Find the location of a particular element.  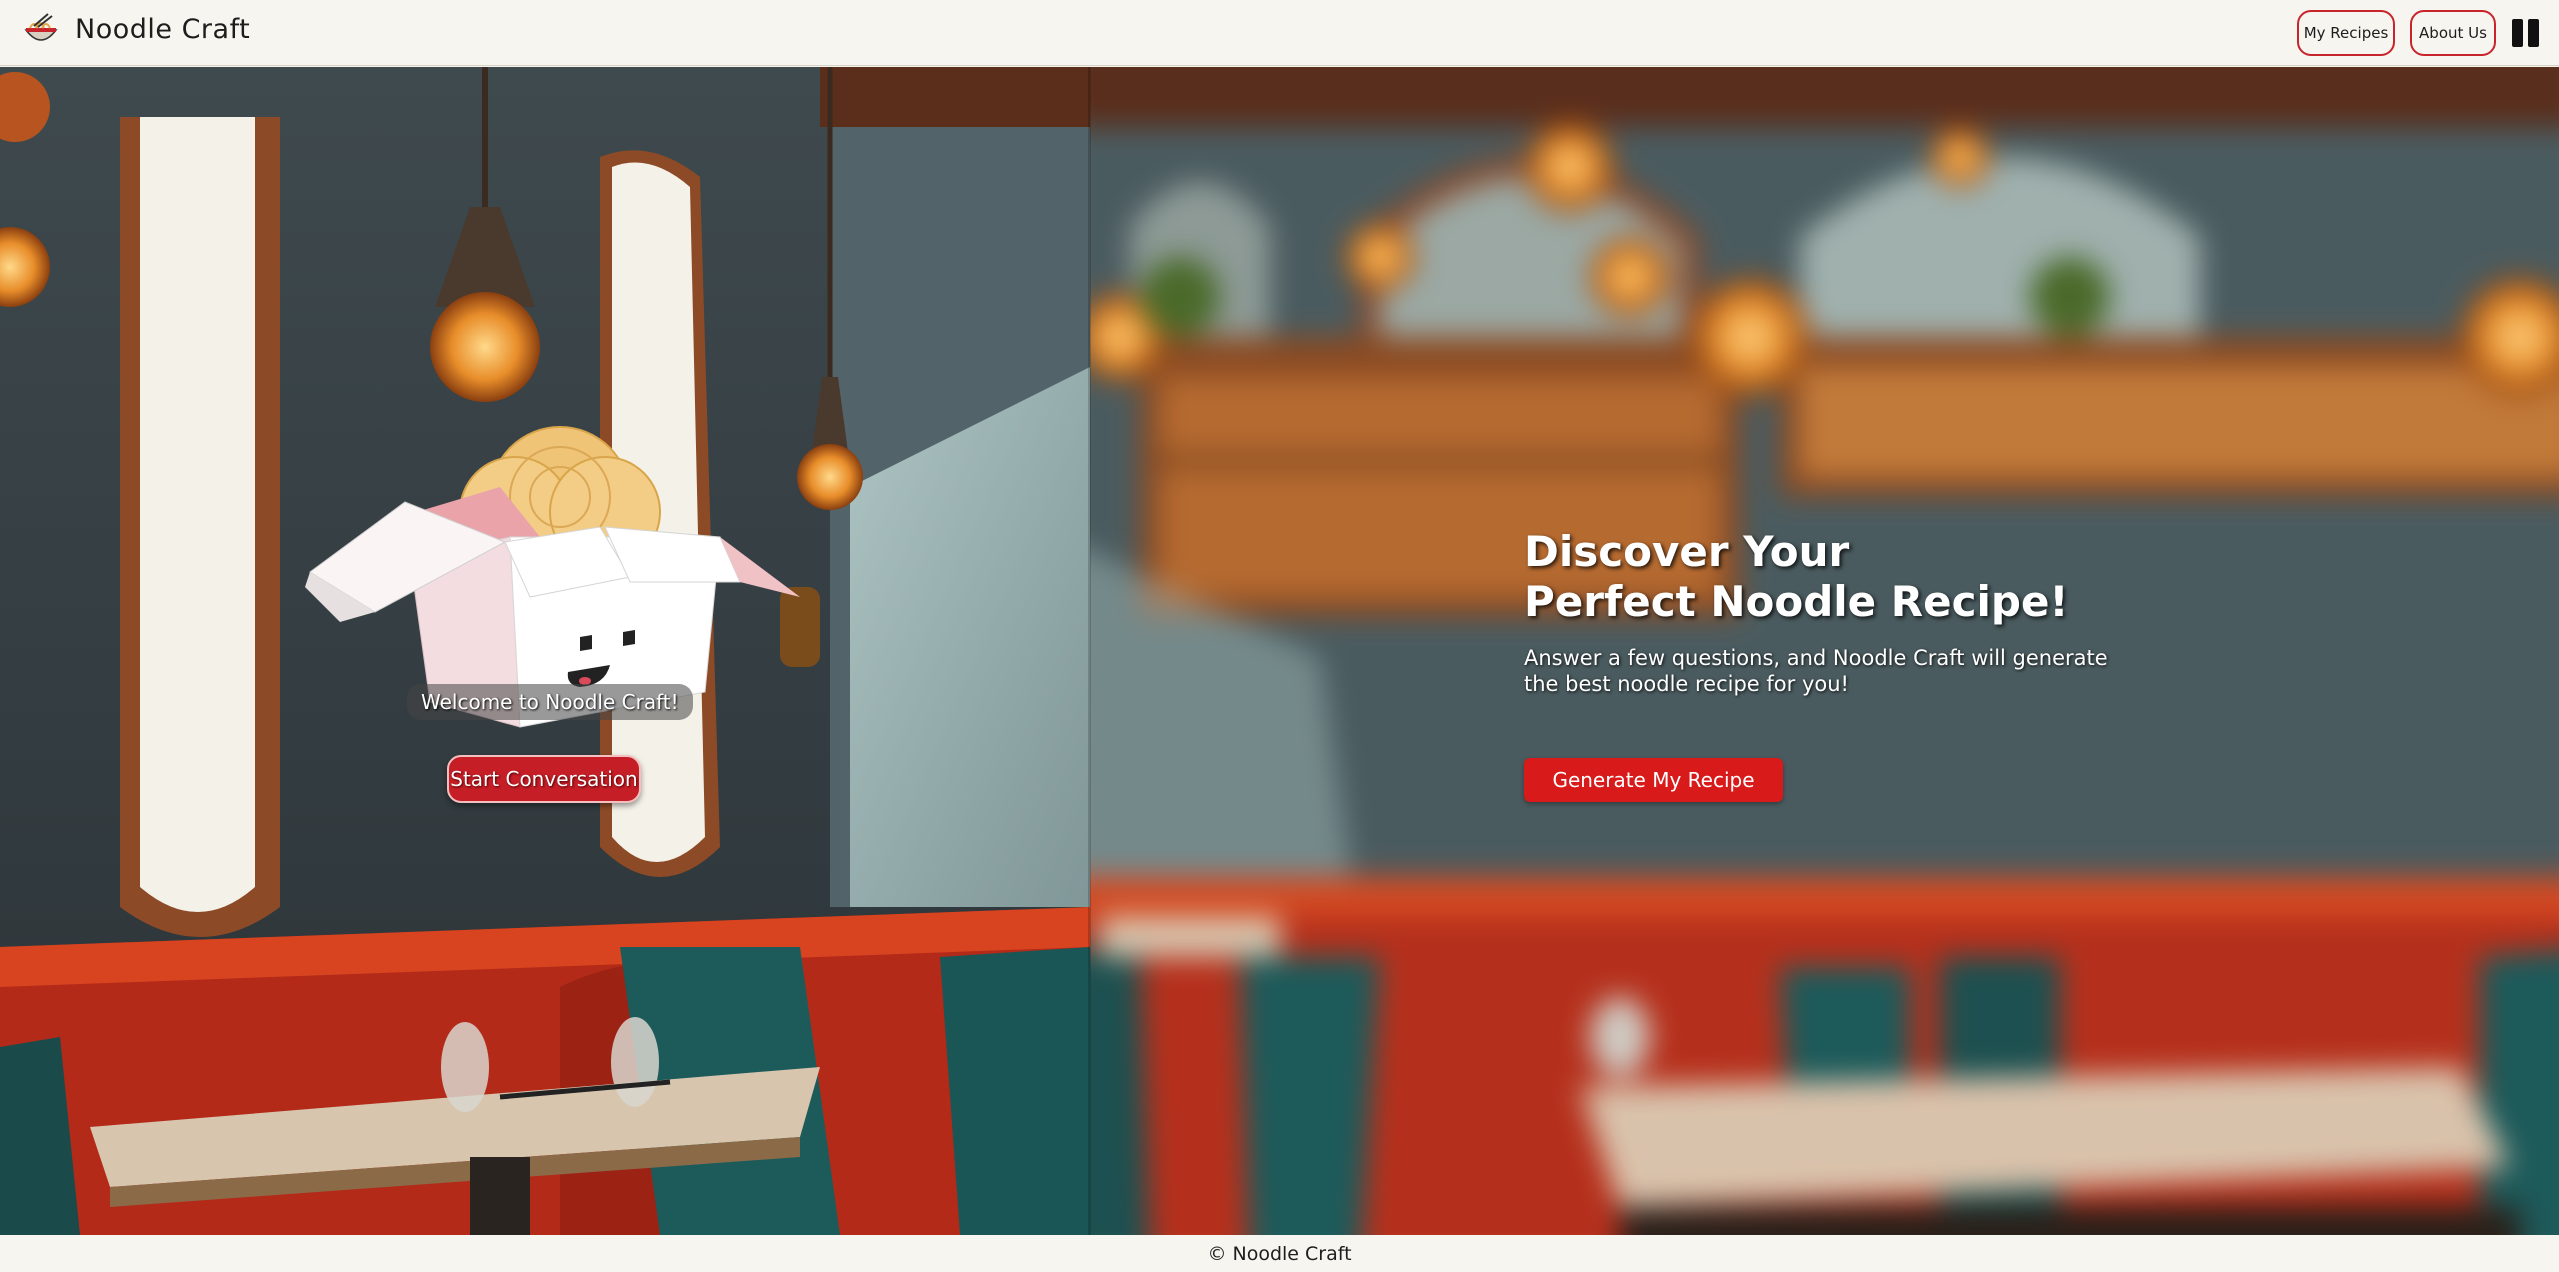

hero-title: Discover Your Perfect Noodle Recipe! is located at coordinates (1824, 577).